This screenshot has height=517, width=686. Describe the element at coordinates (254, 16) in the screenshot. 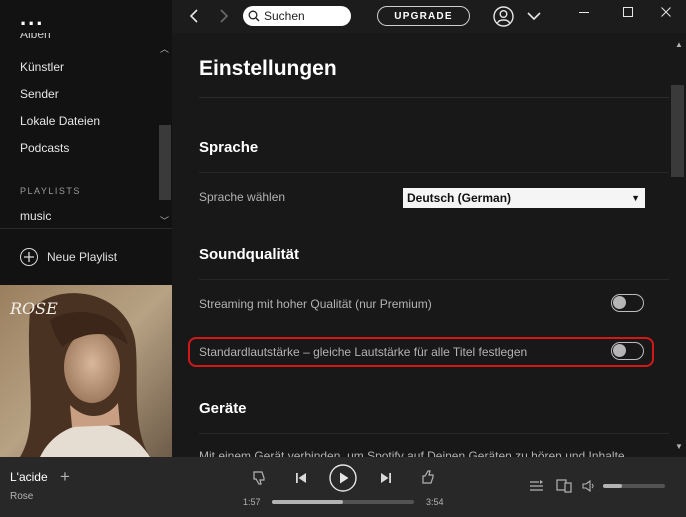

I see `search-icon` at that location.